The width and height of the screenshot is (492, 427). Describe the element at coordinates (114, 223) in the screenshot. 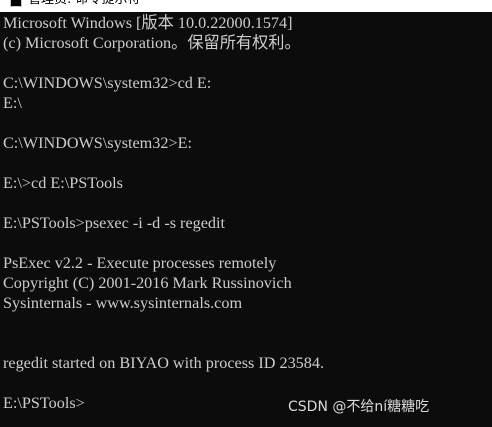

I see `console-line-command-psexec: E:\PSTools>psexec -i -d -s regedit` at that location.